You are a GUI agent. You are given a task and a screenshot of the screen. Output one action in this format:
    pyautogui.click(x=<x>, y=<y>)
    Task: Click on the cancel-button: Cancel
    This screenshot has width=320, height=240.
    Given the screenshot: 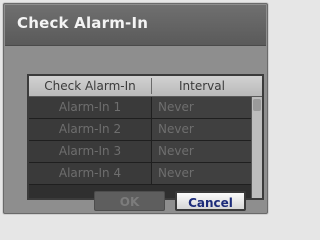 What is the action you would take?
    pyautogui.click(x=210, y=201)
    